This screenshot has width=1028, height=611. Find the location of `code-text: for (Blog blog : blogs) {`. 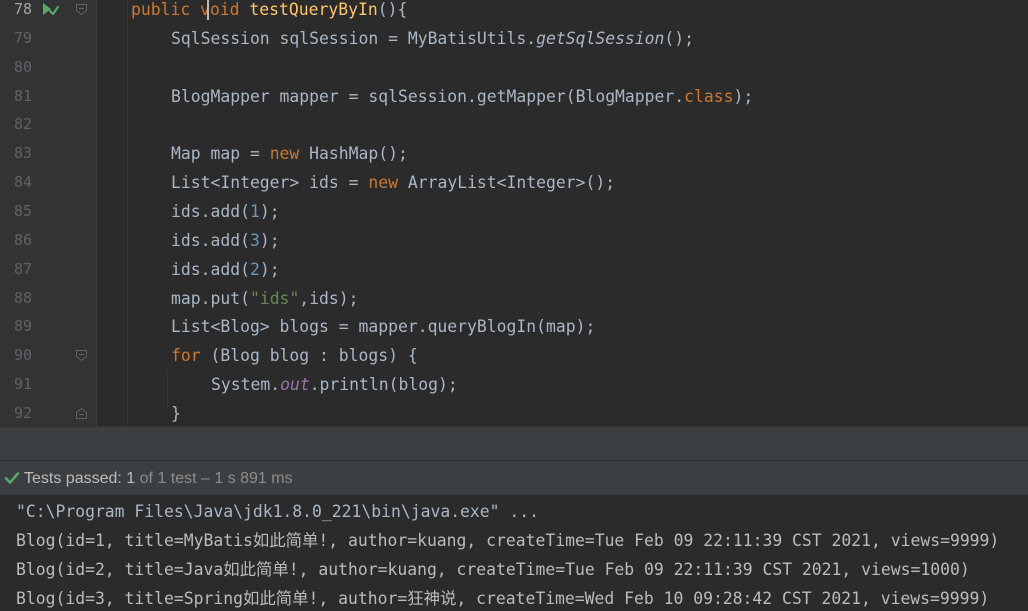

code-text: for (Blog blog : blogs) { is located at coordinates (294, 355).